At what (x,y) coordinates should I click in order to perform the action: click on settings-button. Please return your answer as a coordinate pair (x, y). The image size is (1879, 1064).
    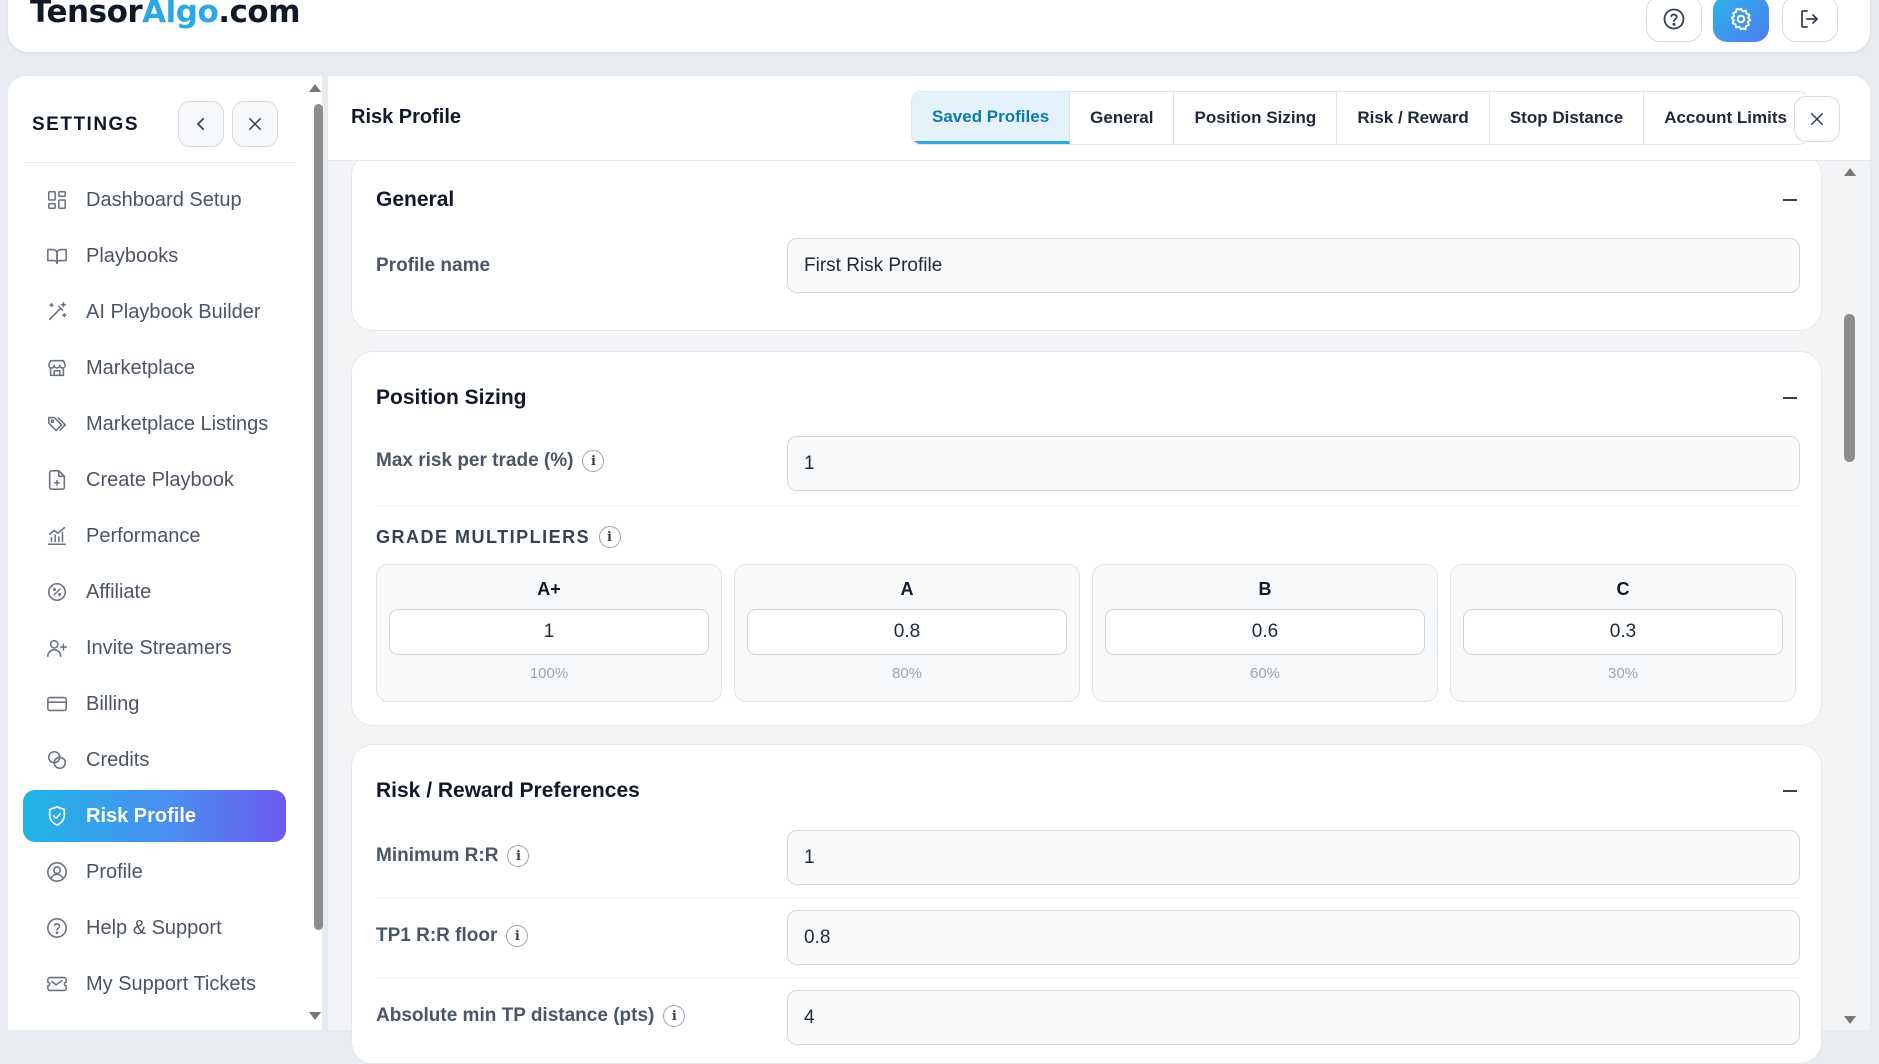
    Looking at the image, I should click on (1741, 21).